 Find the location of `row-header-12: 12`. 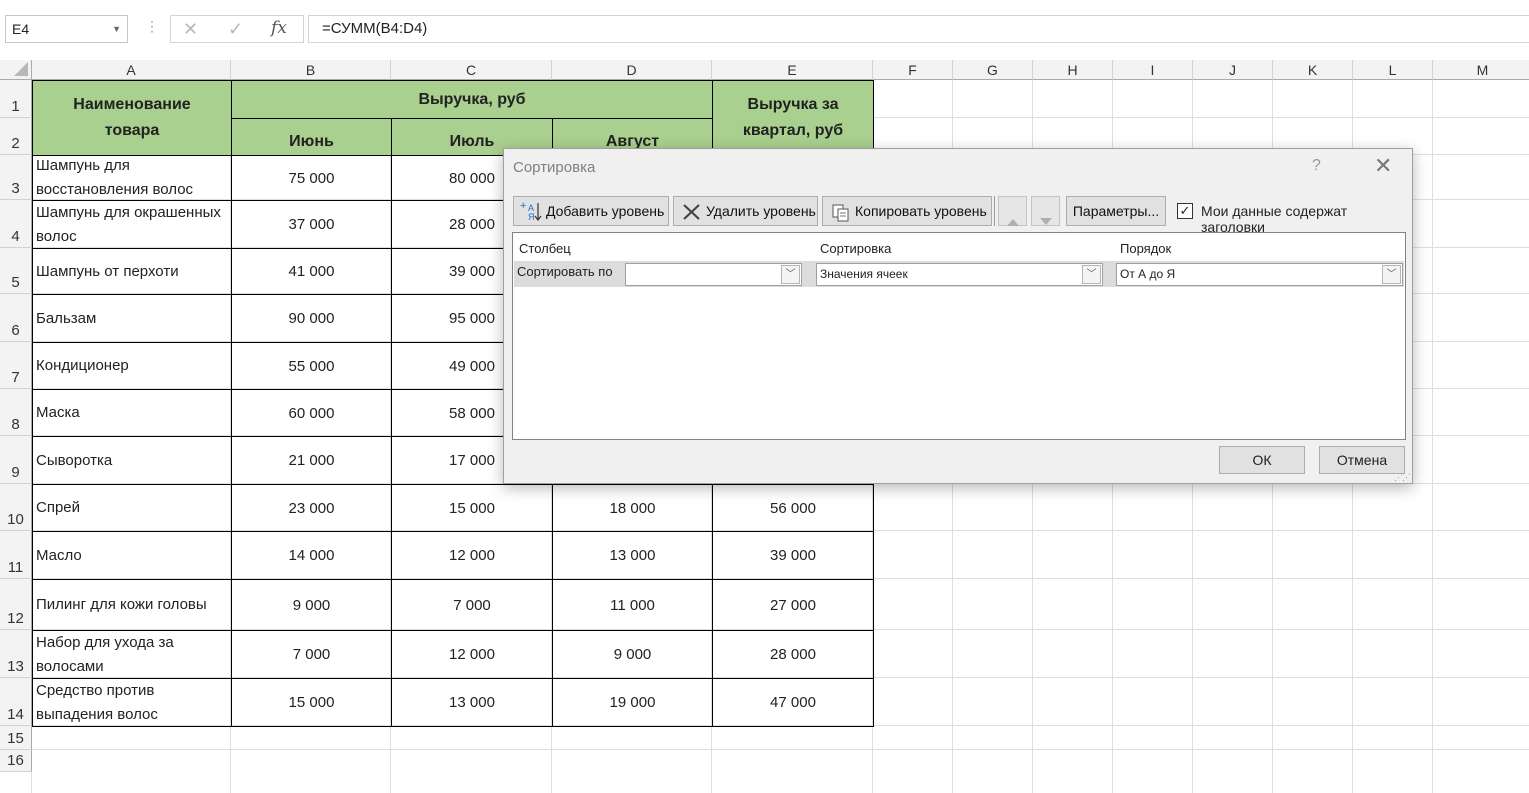

row-header-12: 12 is located at coordinates (16, 604).